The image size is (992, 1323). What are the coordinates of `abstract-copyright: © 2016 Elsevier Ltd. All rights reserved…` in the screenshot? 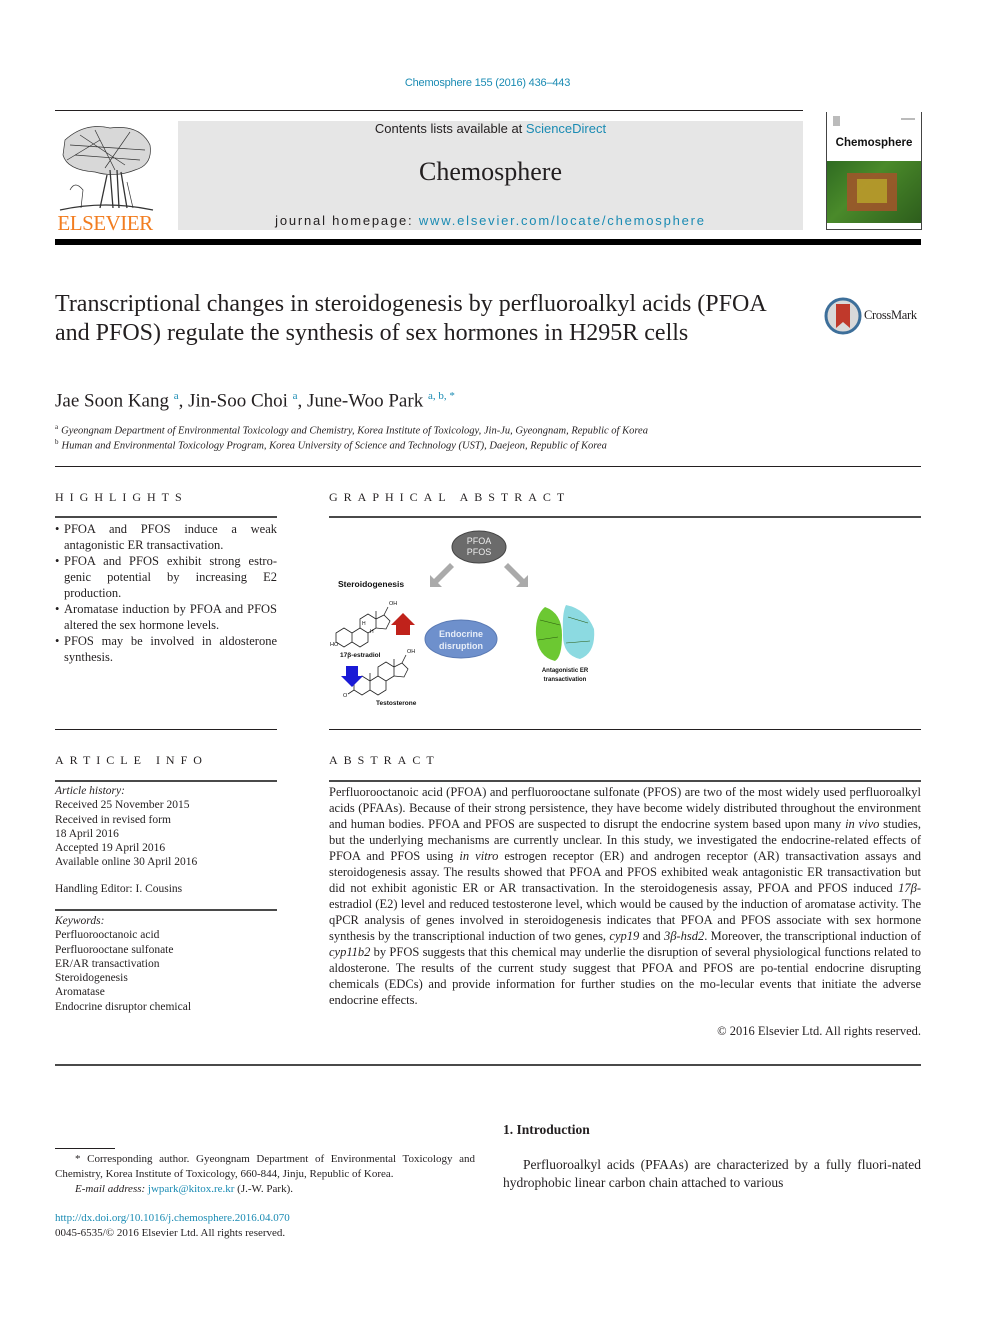 It's located at (819, 1031).